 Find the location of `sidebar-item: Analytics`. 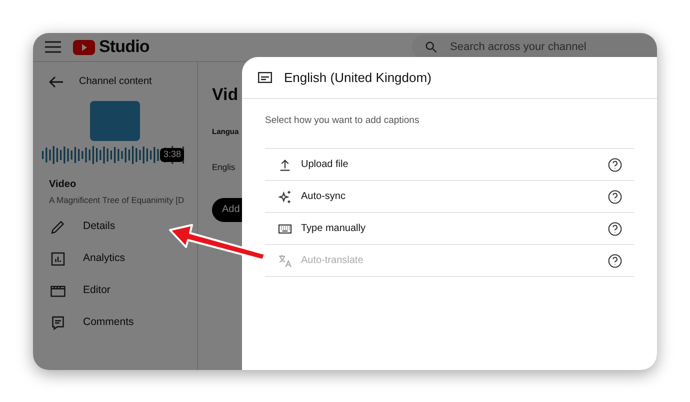

sidebar-item: Analytics is located at coordinates (87, 258).